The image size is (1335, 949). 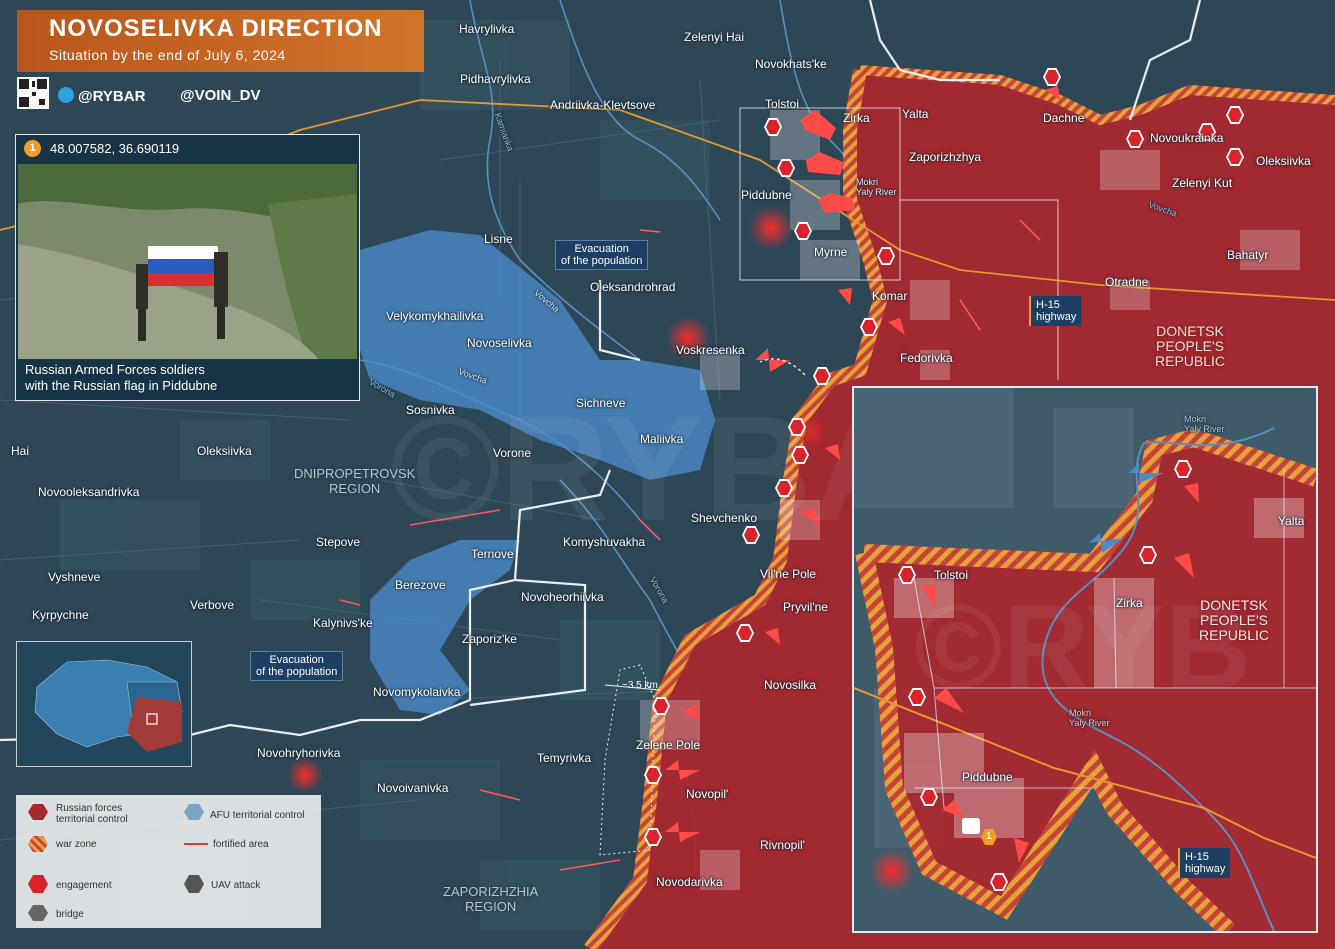 I want to click on settlement-label-novohryhorivka: Novohryhorivka, so click(x=299, y=753).